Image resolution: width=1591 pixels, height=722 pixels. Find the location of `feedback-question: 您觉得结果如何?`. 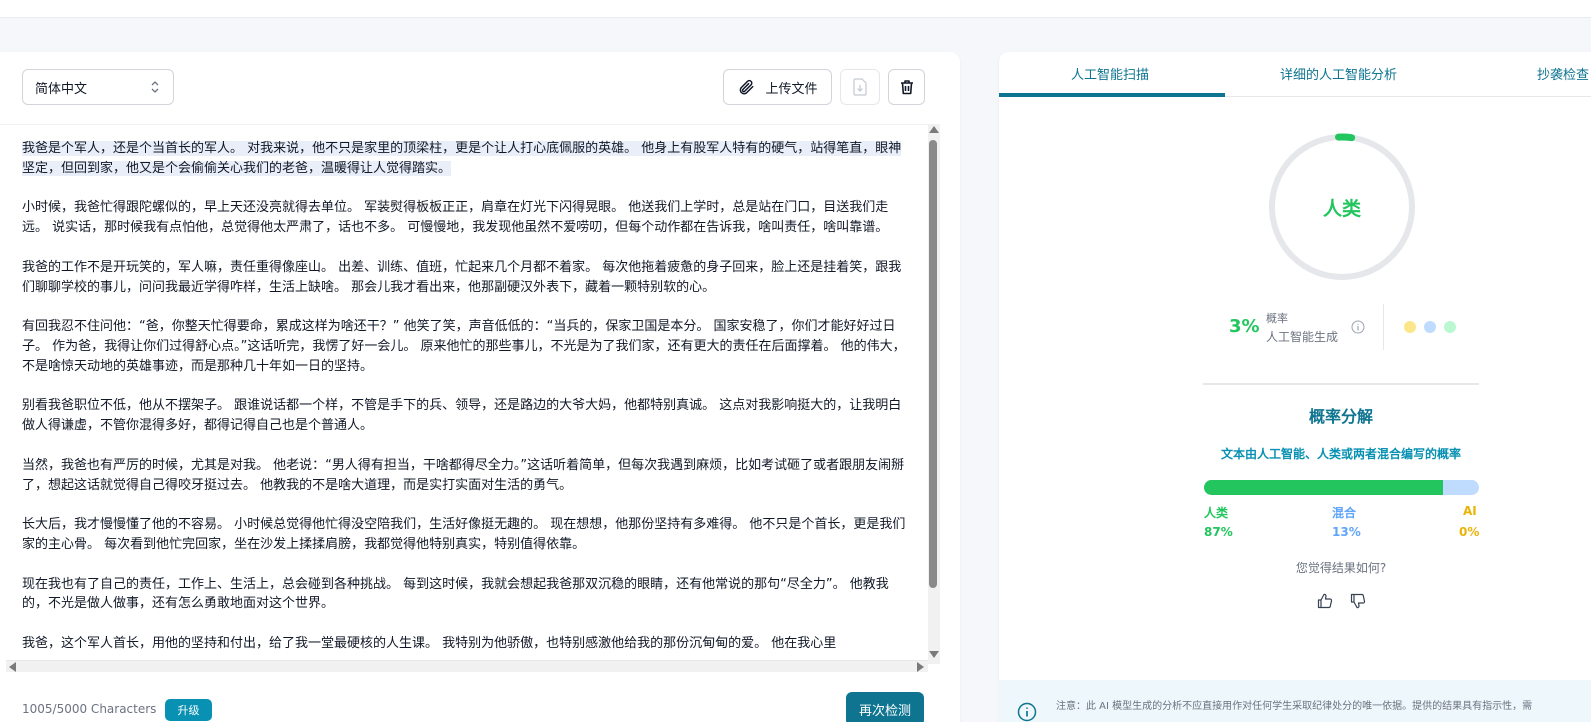

feedback-question: 您觉得结果如何? is located at coordinates (1341, 568).